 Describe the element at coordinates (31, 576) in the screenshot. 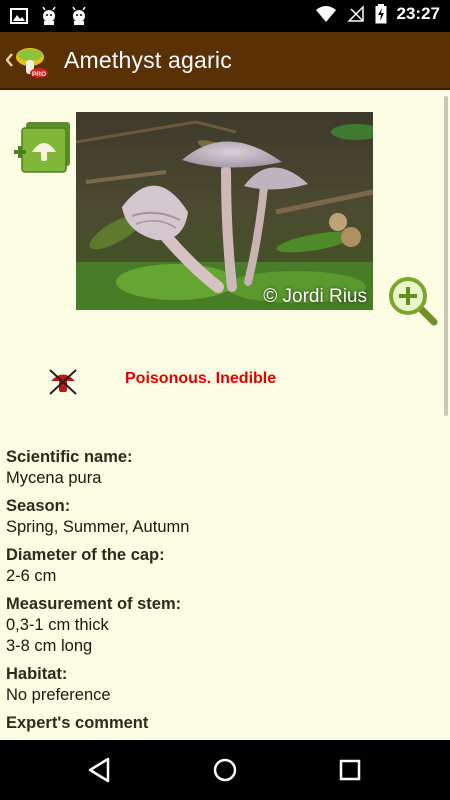

I see `field-value: 2-6 cm` at that location.